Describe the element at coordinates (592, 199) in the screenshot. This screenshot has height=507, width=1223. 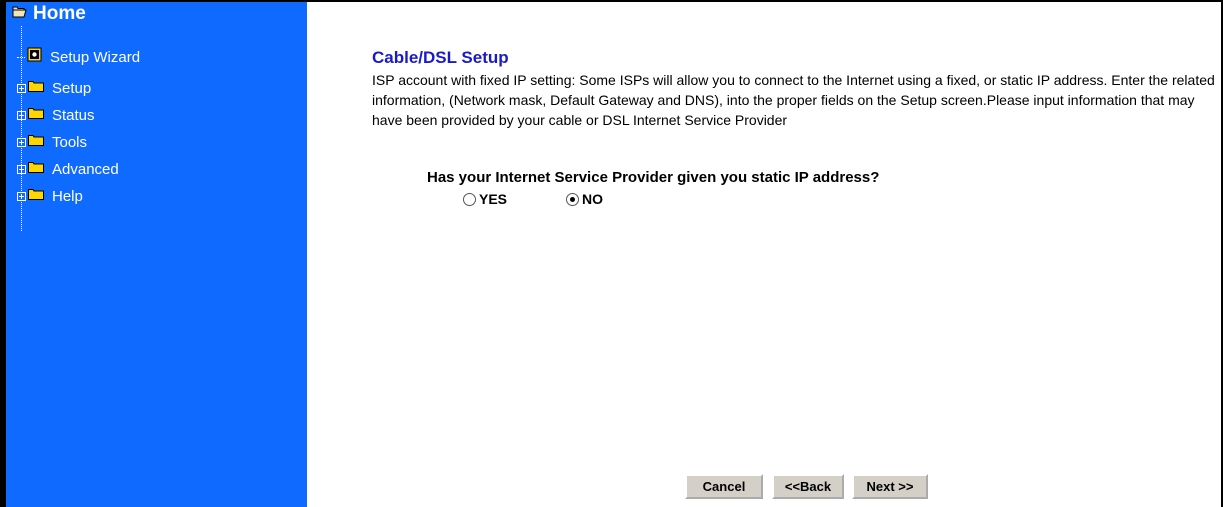
I see `radio-no-label: NO` at that location.